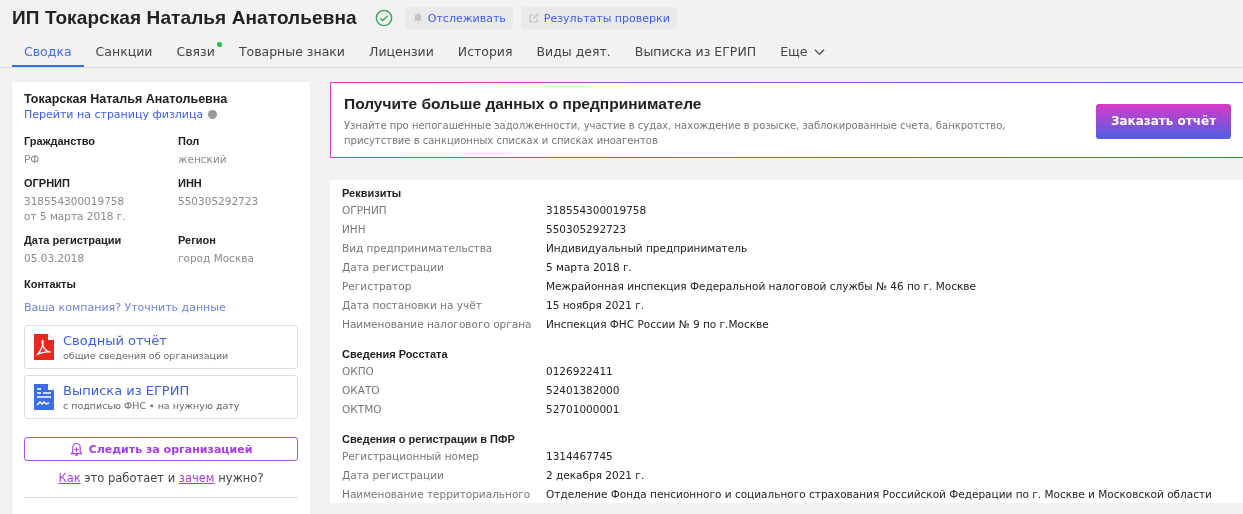 The width and height of the screenshot is (1243, 514). I want to click on tab: Товарные знаки, so click(291, 52).